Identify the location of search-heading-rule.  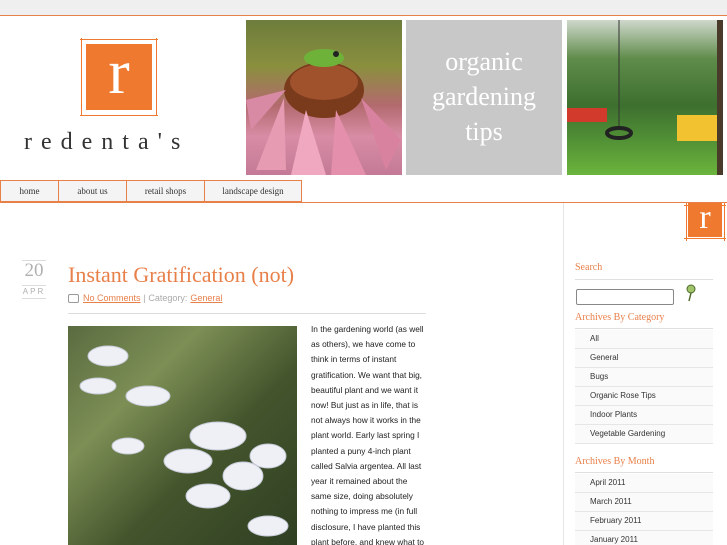
(644, 279).